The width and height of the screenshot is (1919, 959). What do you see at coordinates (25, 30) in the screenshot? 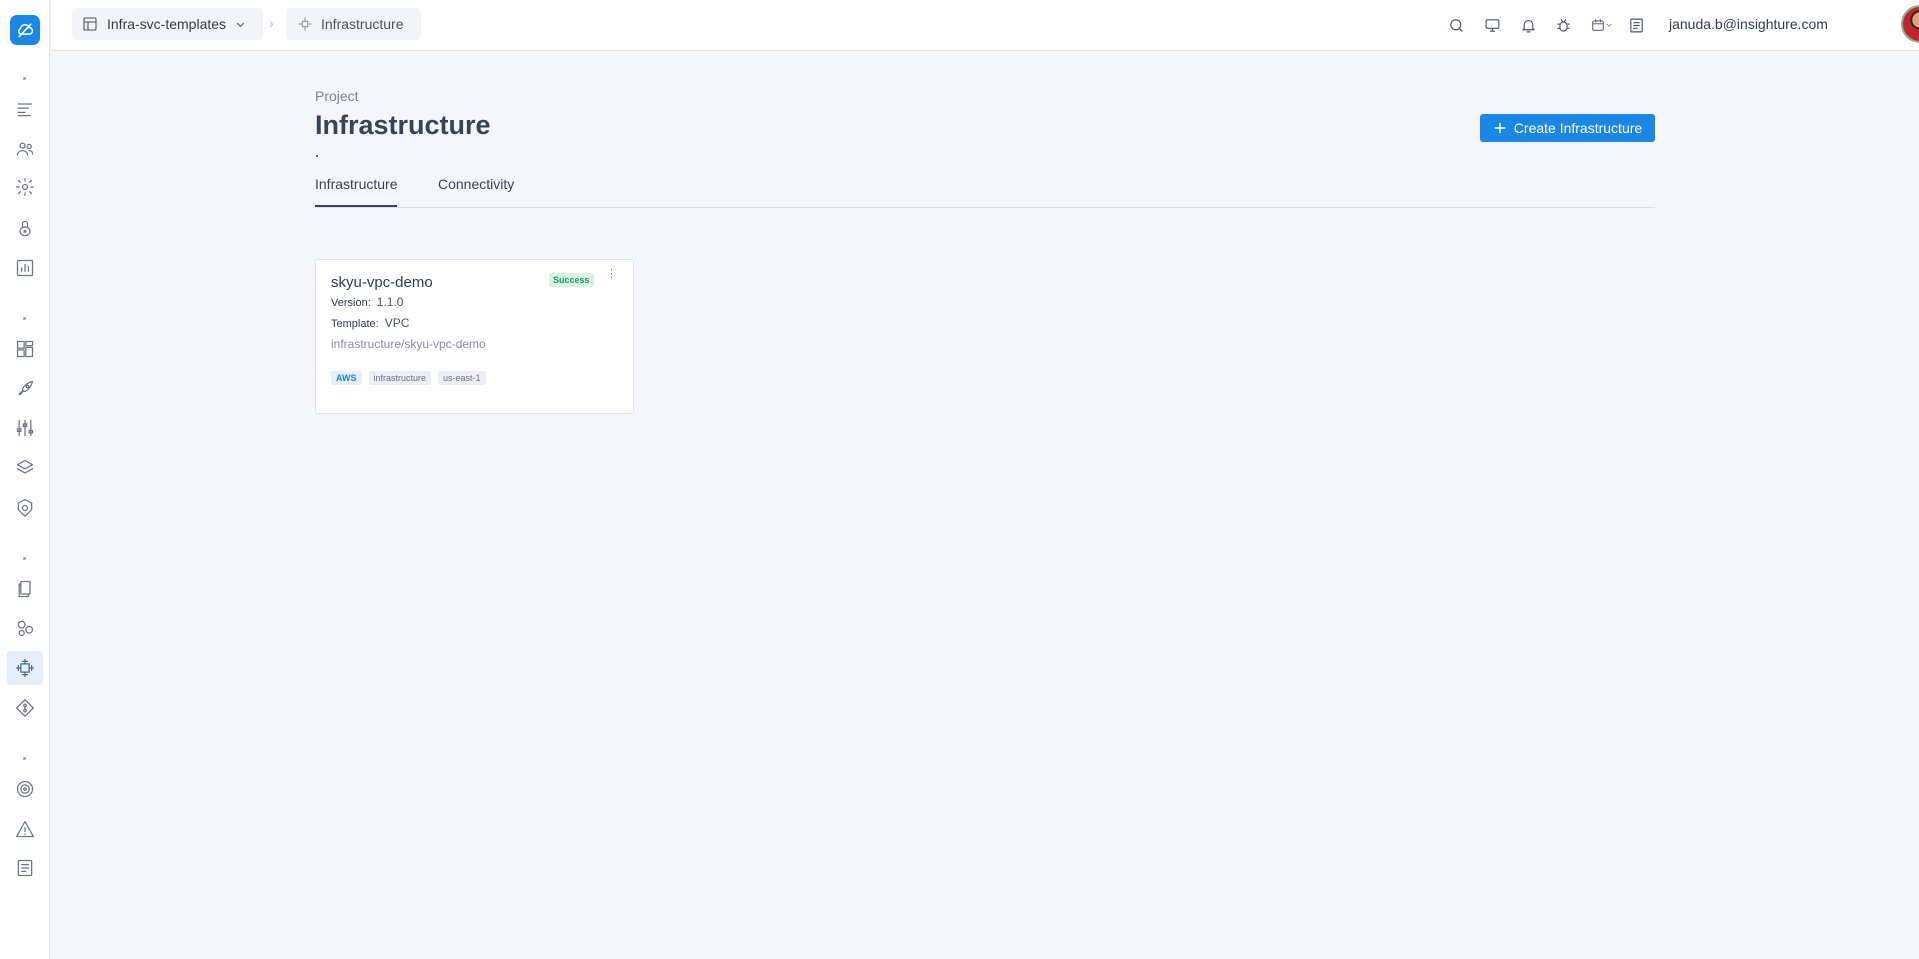
I see `cloud-logo-icon` at bounding box center [25, 30].